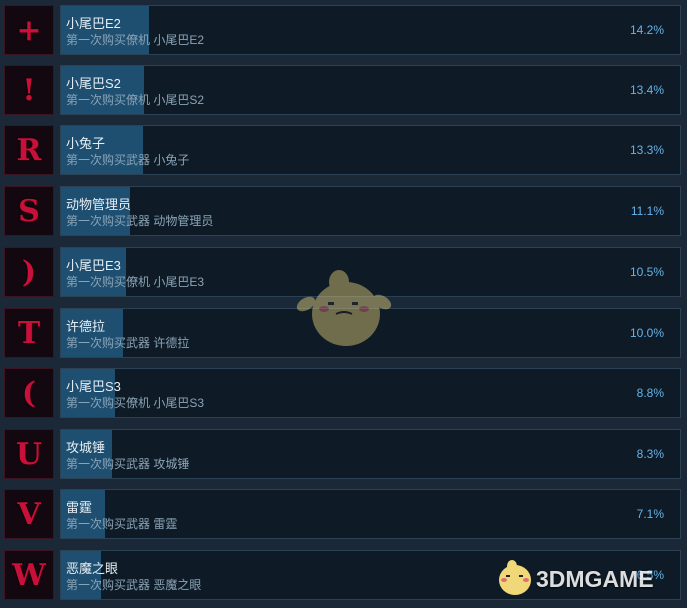 The image size is (687, 608). What do you see at coordinates (370, 514) in the screenshot?
I see `achievement-panel: 雷霆 第一次购买武器 雷霆 7.1%` at bounding box center [370, 514].